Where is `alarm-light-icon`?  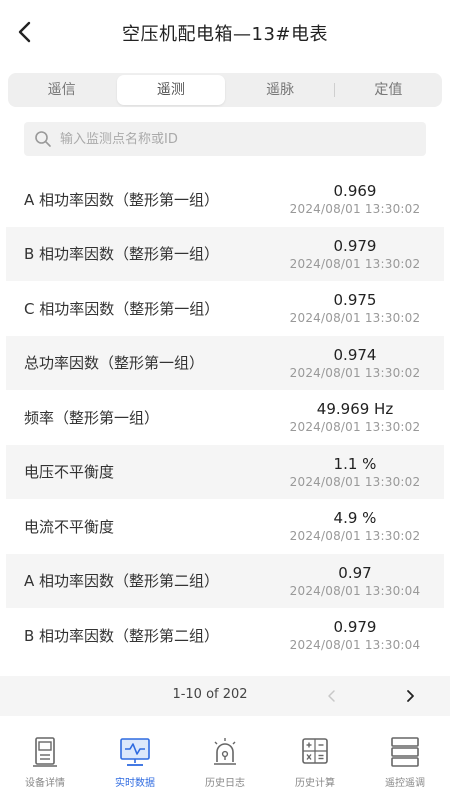
alarm-light-icon is located at coordinates (225, 751).